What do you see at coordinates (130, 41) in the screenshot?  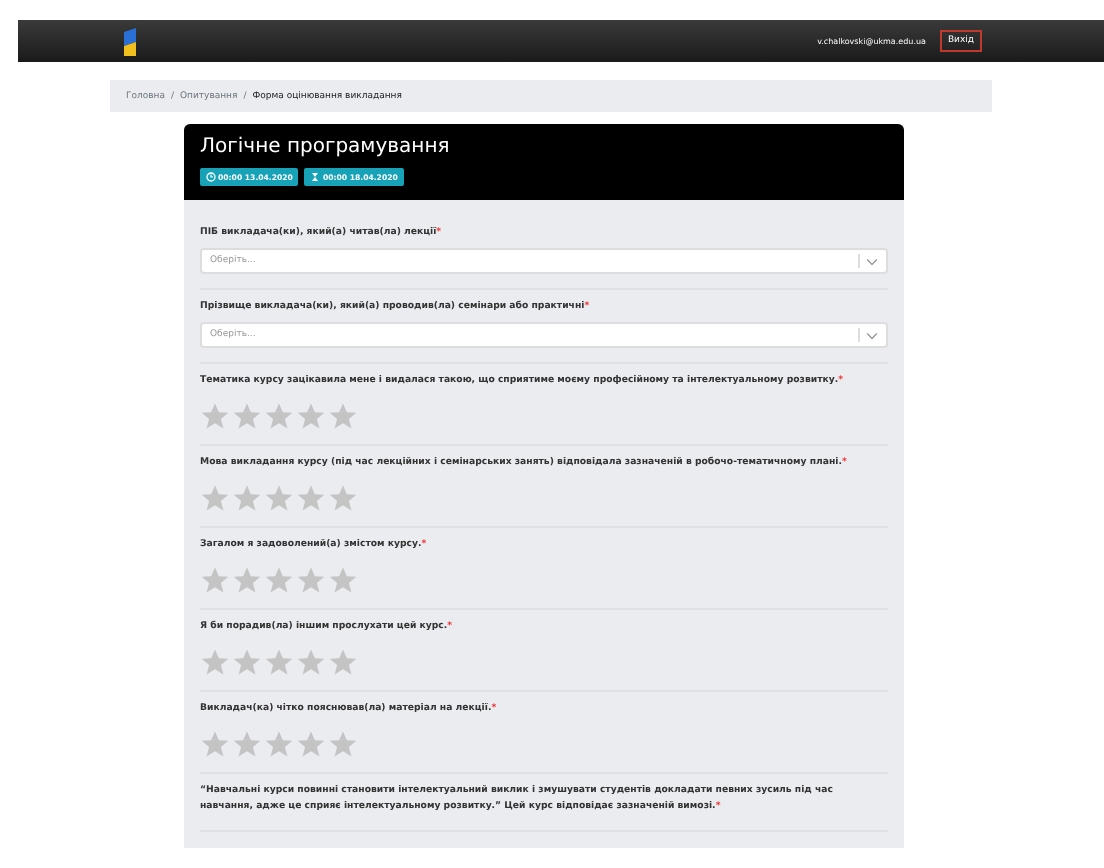 I see `logo-icon` at bounding box center [130, 41].